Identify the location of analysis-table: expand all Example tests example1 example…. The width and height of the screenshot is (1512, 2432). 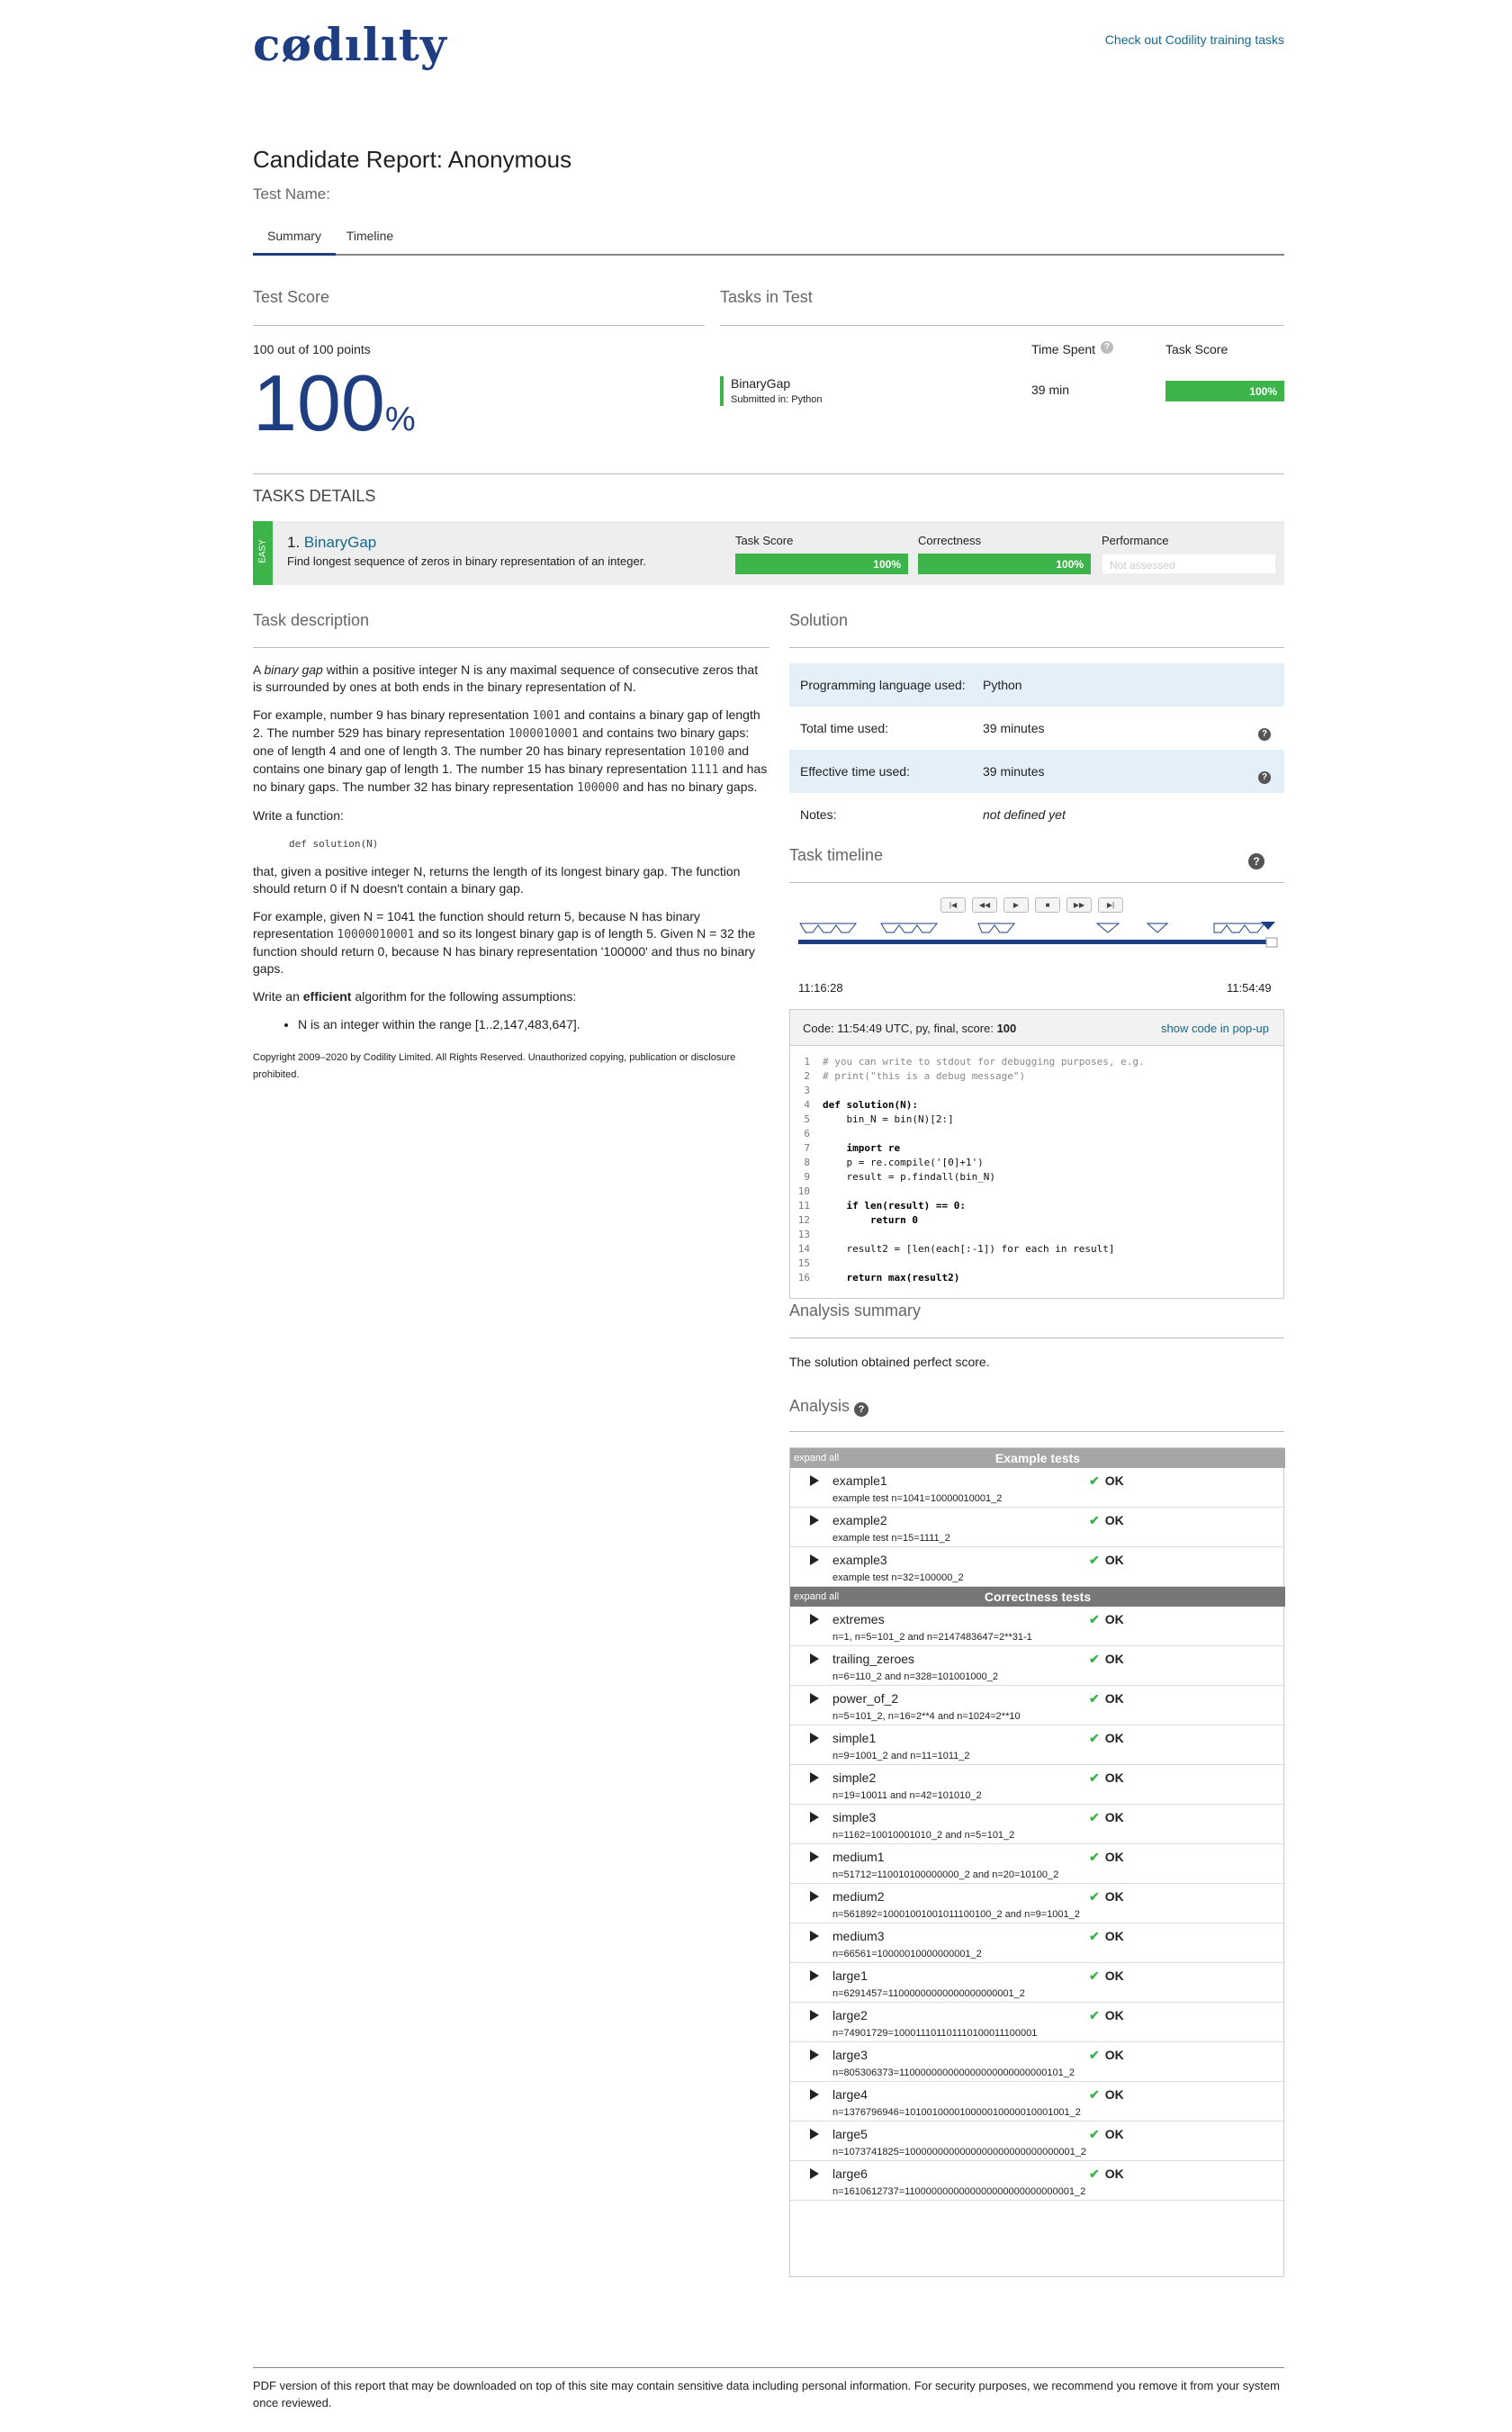
(1037, 1862).